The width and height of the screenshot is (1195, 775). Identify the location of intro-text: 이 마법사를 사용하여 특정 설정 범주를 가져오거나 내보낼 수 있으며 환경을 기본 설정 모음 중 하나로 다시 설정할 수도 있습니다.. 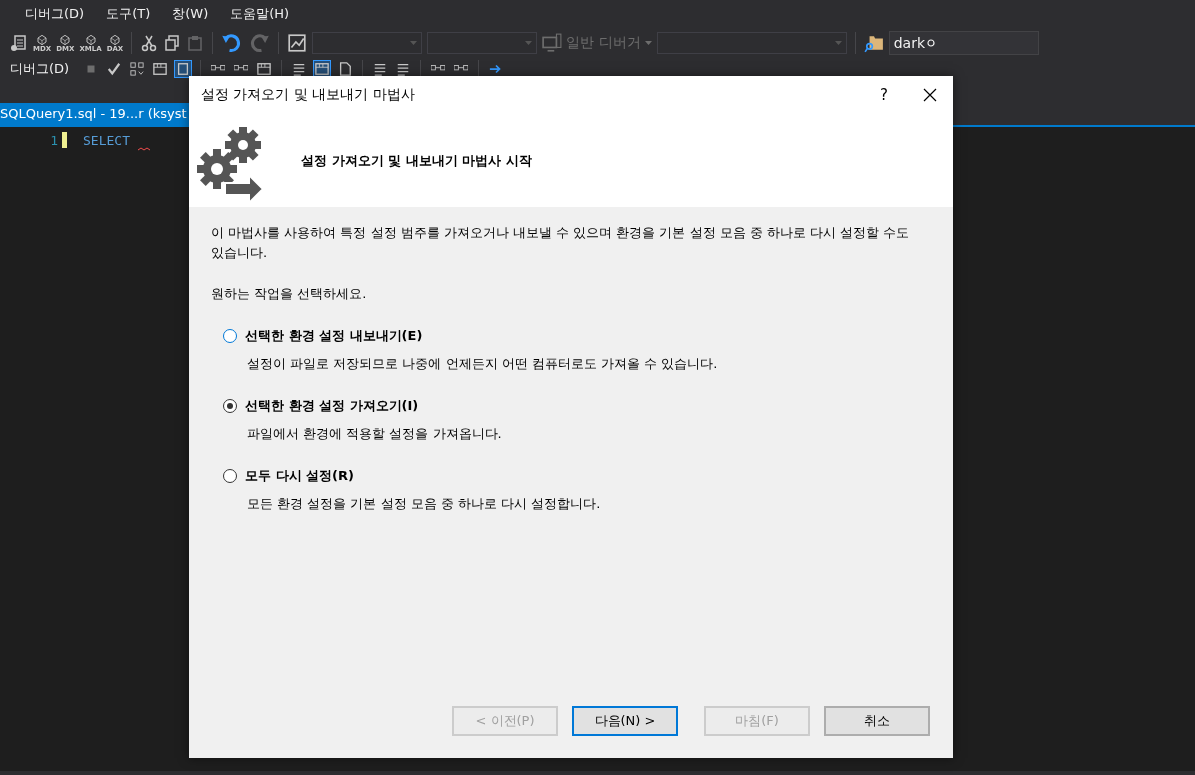
(561, 243).